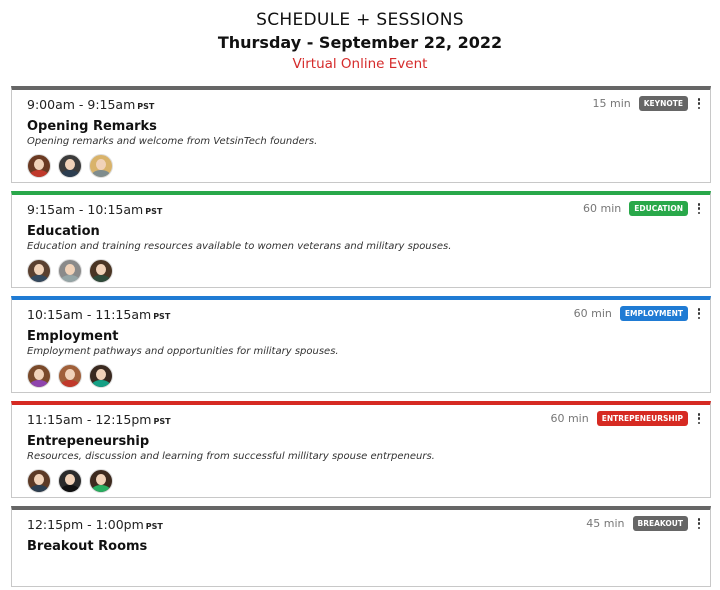 The height and width of the screenshot is (590, 720). What do you see at coordinates (95, 209) in the screenshot?
I see `session-time: 9:15am - 10:15am PST` at bounding box center [95, 209].